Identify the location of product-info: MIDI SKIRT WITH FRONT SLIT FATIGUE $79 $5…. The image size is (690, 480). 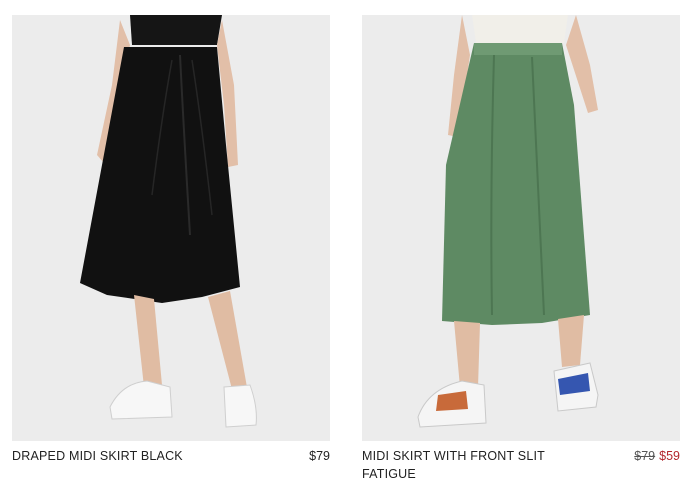
(521, 463).